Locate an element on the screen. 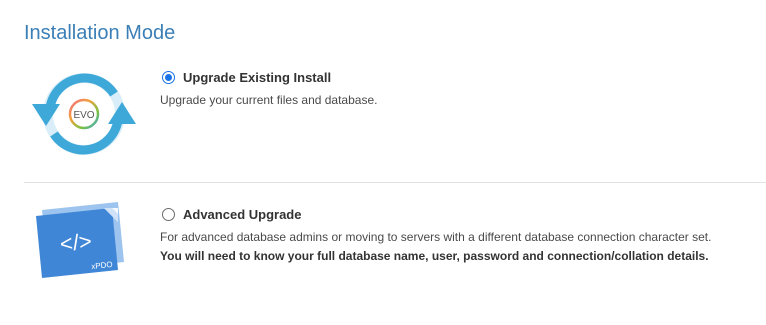 The image size is (766, 325). xpdo-code-icon: </> xPDO is located at coordinates (80, 240).